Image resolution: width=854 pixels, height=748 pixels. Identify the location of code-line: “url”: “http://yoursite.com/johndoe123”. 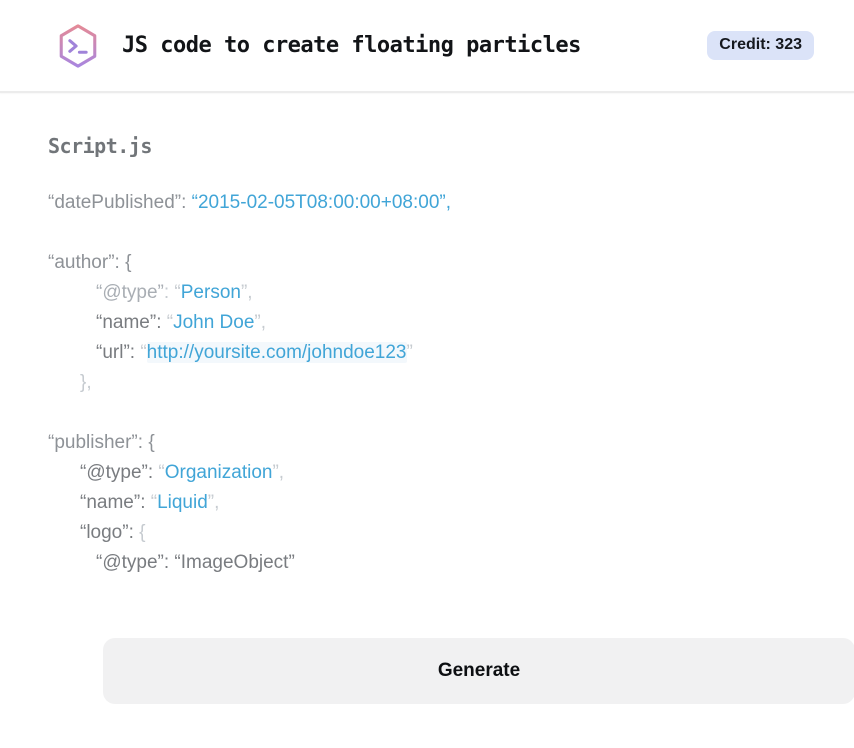
(427, 353).